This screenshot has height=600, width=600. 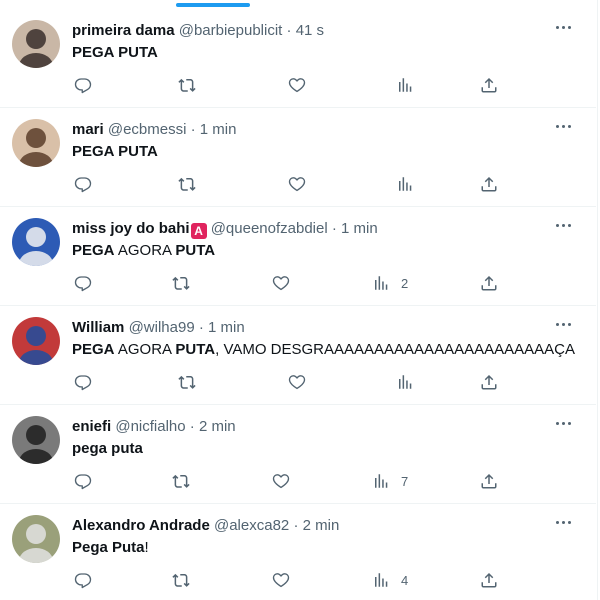 What do you see at coordinates (107, 448) in the screenshot?
I see `tweet-text-segment: pega puta` at bounding box center [107, 448].